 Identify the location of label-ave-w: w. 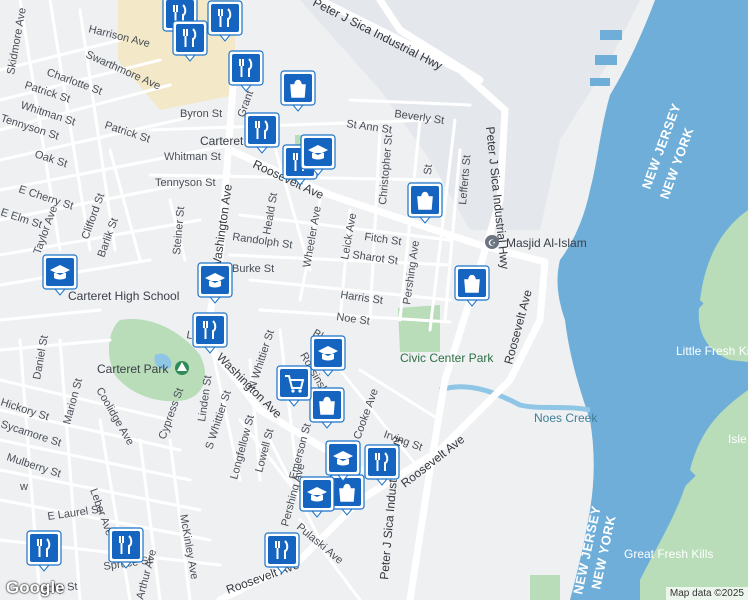
(23, 487).